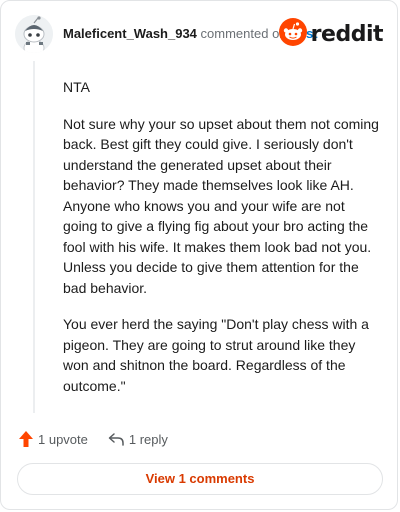 This screenshot has width=400, height=512. Describe the element at coordinates (130, 33) in the screenshot. I see `username-link: Maleficent_Wash_934` at that location.